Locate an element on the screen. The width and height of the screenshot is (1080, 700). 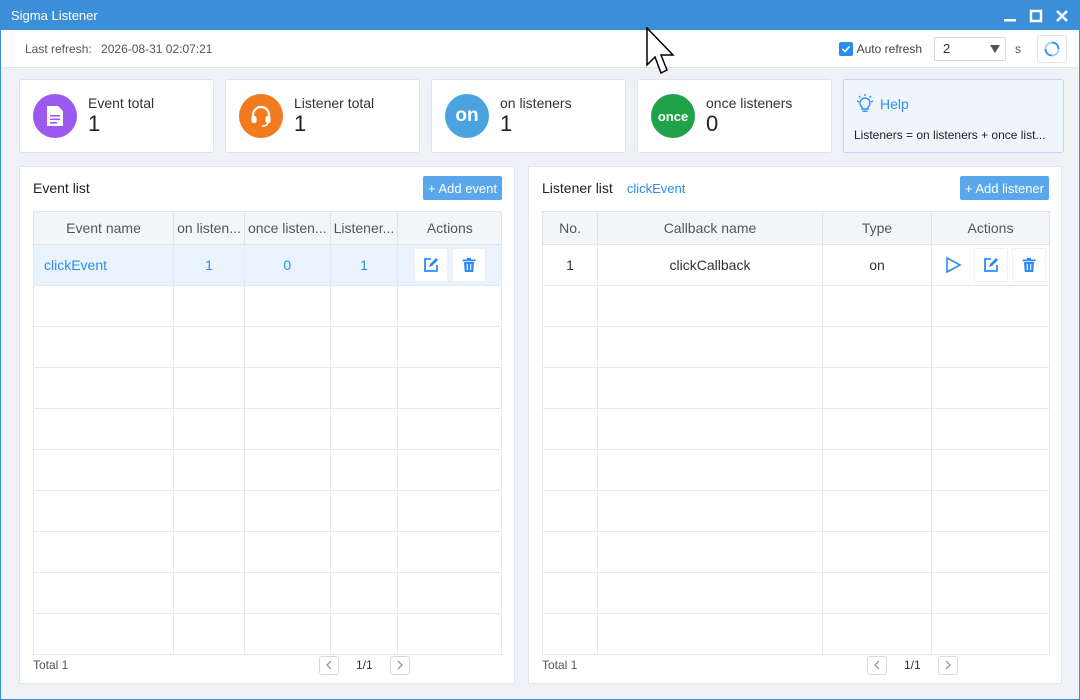
event-list-title: Event list is located at coordinates (61, 188).